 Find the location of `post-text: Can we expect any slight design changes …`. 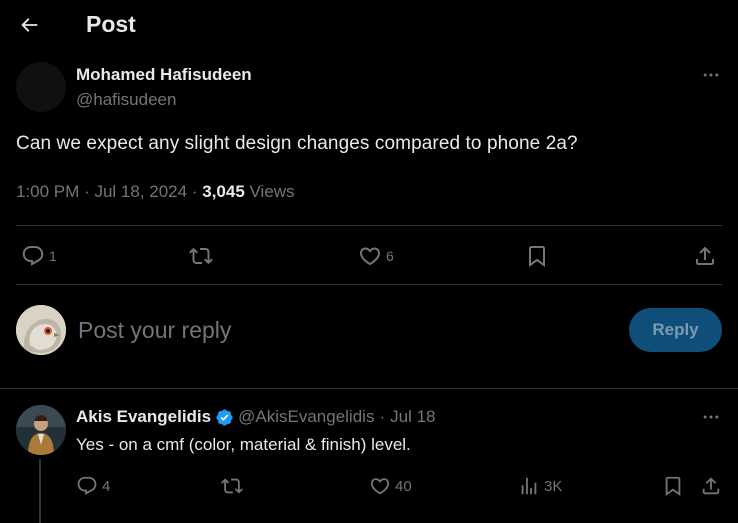

post-text: Can we expect any slight design changes … is located at coordinates (297, 143).